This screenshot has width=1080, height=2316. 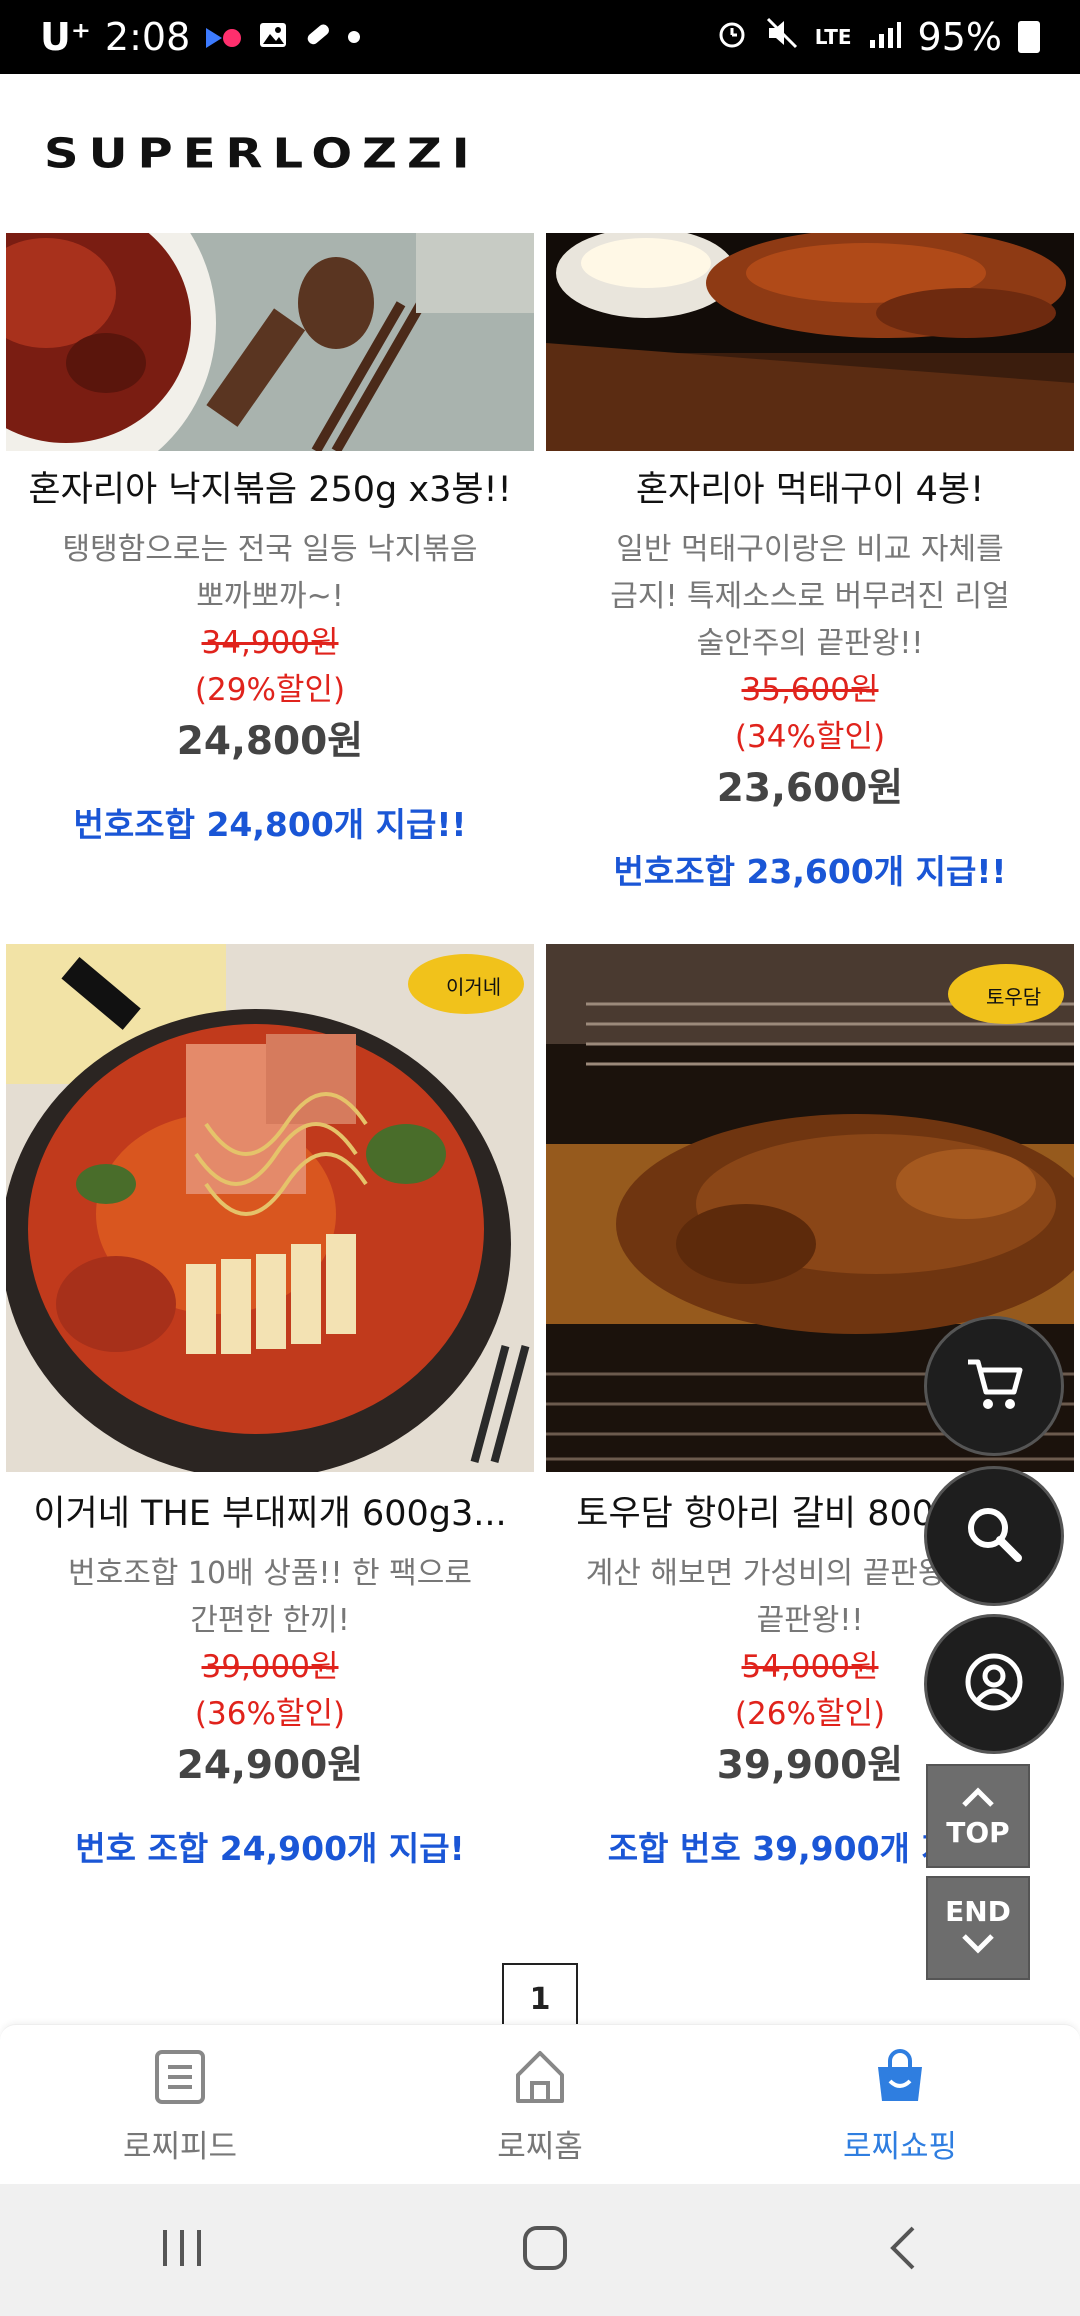 What do you see at coordinates (978, 1832) in the screenshot?
I see `top-label: TOP` at bounding box center [978, 1832].